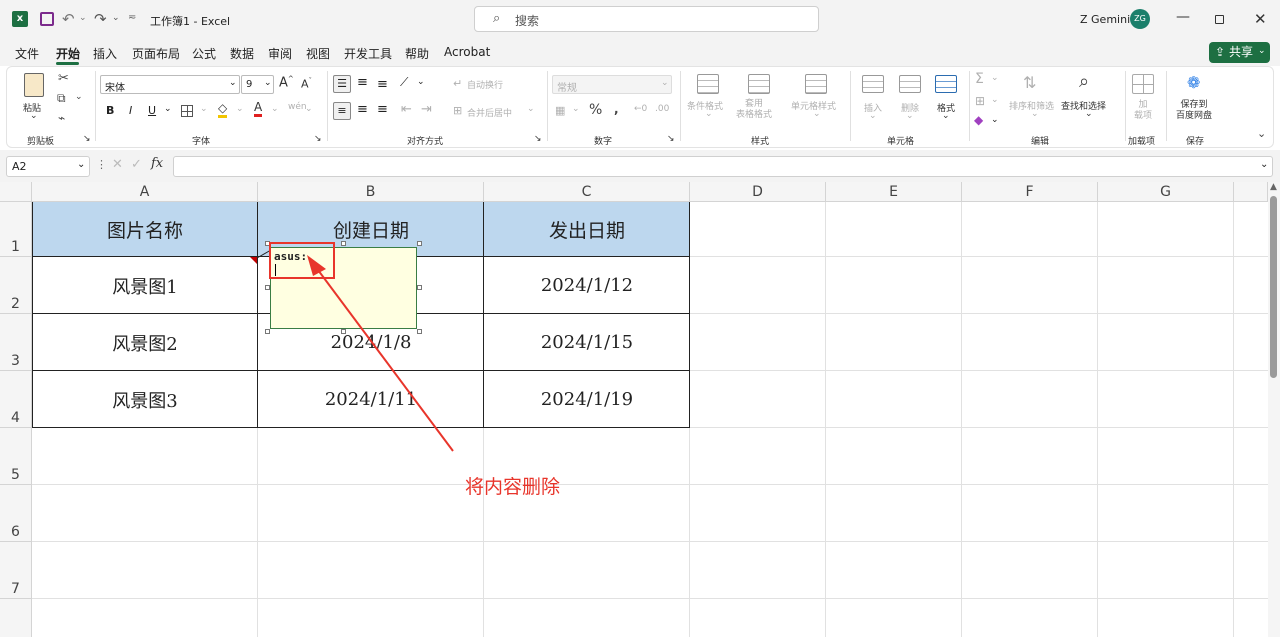 This screenshot has width=1280, height=637. Describe the element at coordinates (576, 109) in the screenshot. I see `accounting-dropdown-icon: ⌄` at that location.